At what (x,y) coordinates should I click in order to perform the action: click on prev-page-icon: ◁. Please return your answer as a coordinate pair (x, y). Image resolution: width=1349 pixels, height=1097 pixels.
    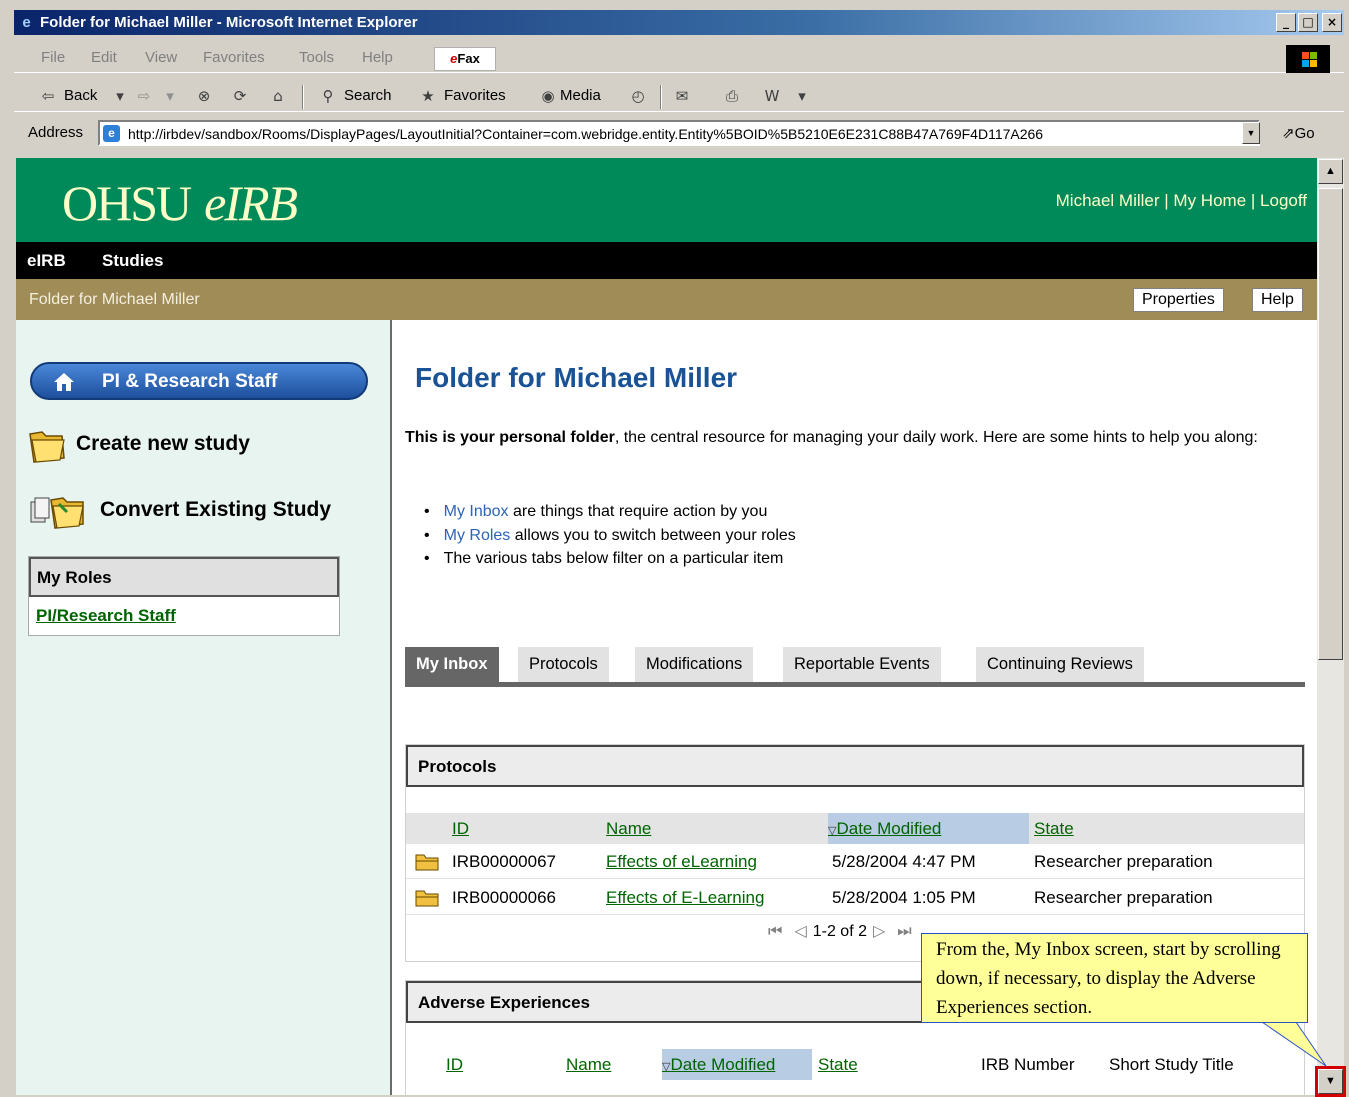
    Looking at the image, I should click on (800, 930).